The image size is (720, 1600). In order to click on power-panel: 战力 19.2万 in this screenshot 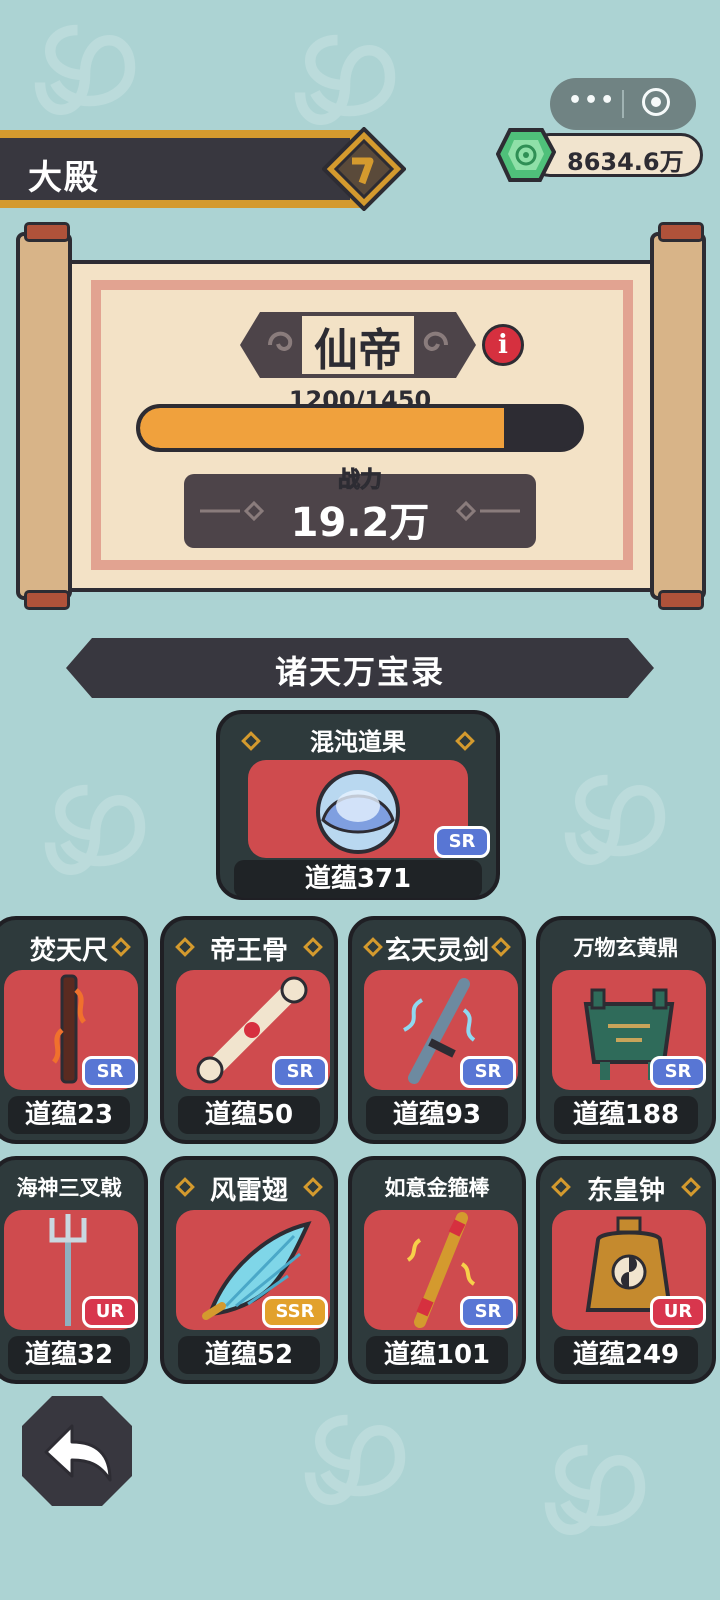, I will do `click(360, 508)`.